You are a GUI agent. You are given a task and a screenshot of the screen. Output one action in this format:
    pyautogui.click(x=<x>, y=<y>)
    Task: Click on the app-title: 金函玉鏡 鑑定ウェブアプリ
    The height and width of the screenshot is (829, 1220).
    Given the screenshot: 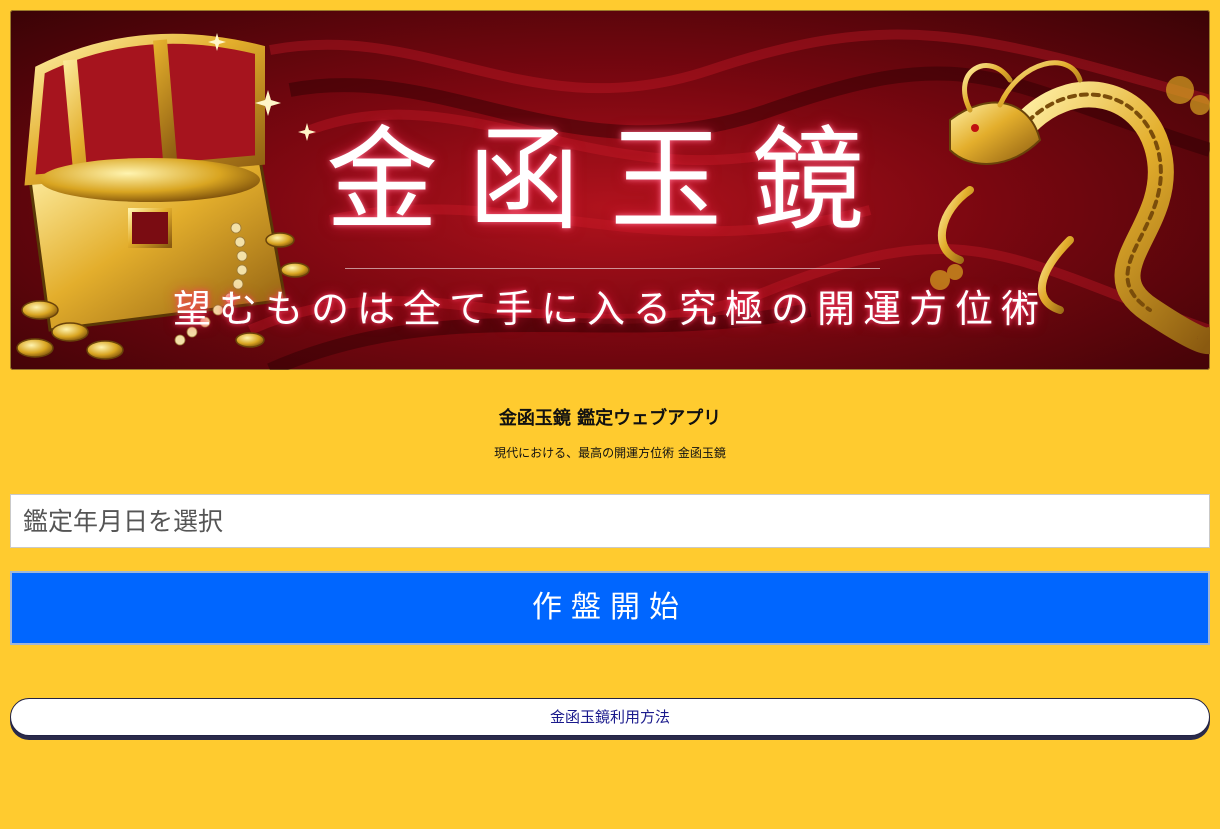 What is the action you would take?
    pyautogui.click(x=610, y=418)
    